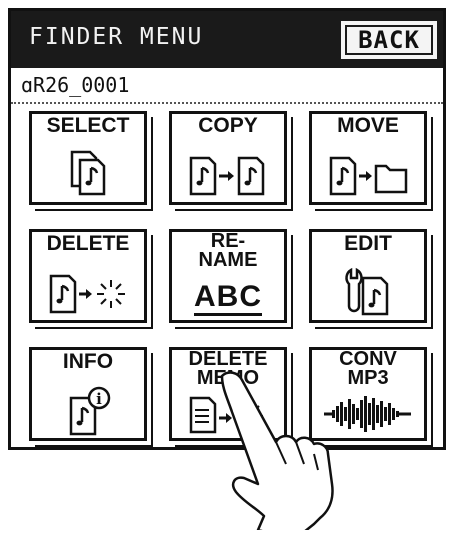 Image resolution: width=454 pixels, height=543 pixels. I want to click on move-button: MOVE, so click(368, 158).